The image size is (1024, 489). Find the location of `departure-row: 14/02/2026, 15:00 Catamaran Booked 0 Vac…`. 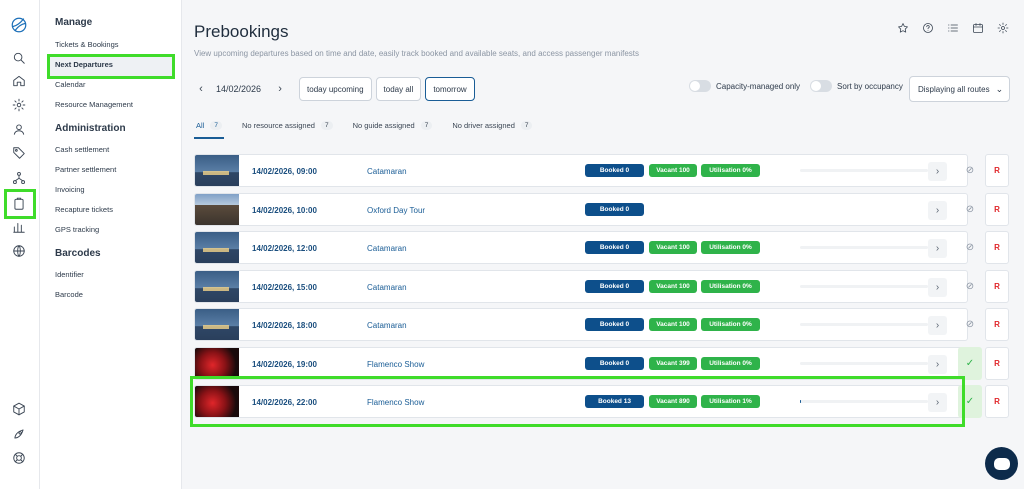

departure-row: 14/02/2026, 15:00 Catamaran Booked 0 Vac… is located at coordinates (581, 286).